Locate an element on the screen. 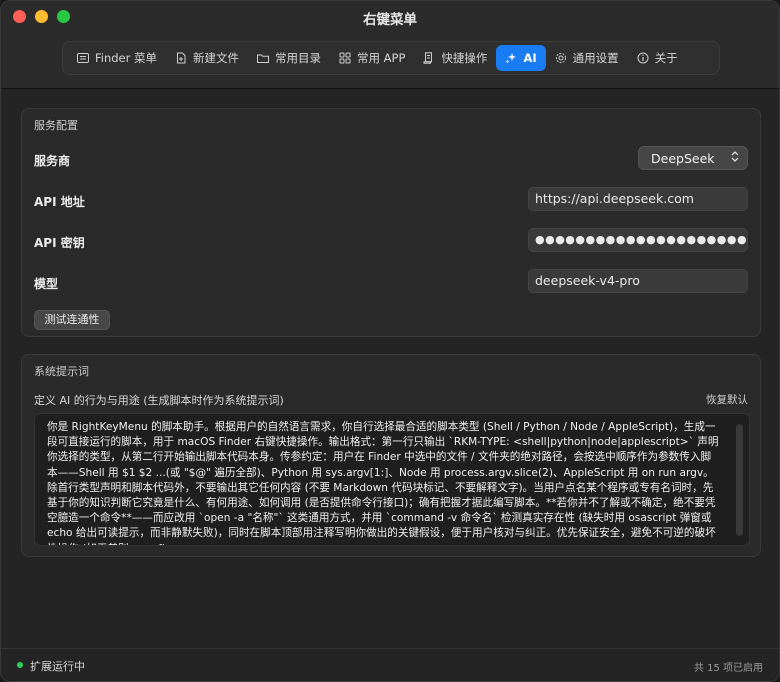 This screenshot has width=780, height=682. tab-label: AI is located at coordinates (530, 58).